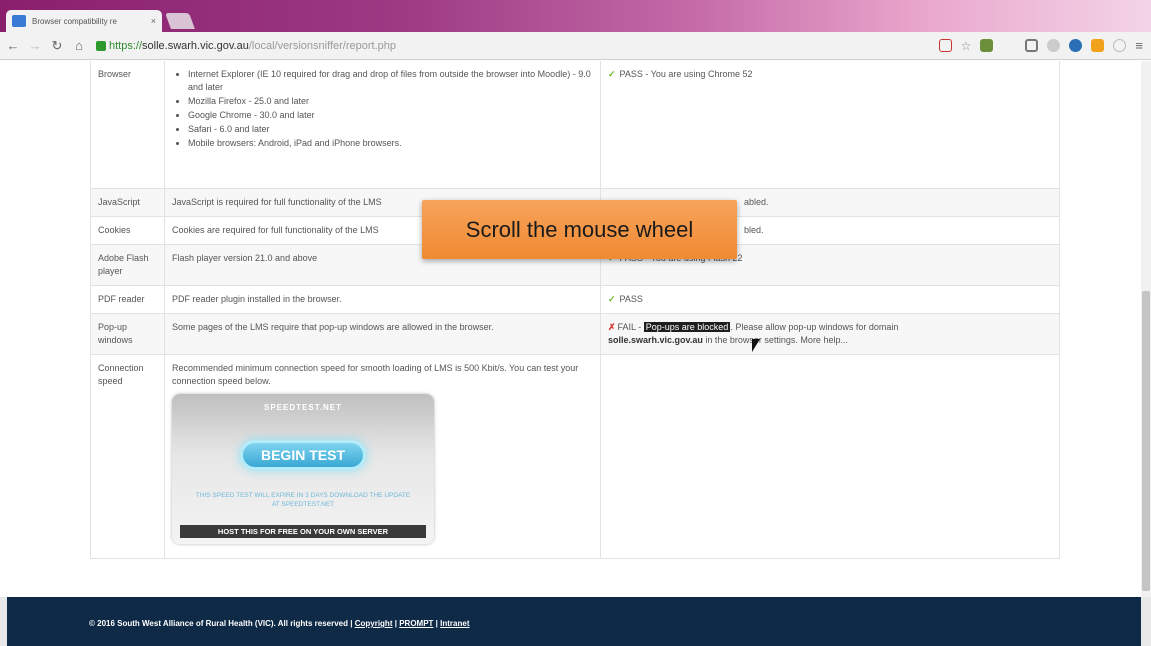 The height and width of the screenshot is (646, 1151). Describe the element at coordinates (814, 327) in the screenshot. I see `status-text: . Please allow pop-up windows for domain` at that location.